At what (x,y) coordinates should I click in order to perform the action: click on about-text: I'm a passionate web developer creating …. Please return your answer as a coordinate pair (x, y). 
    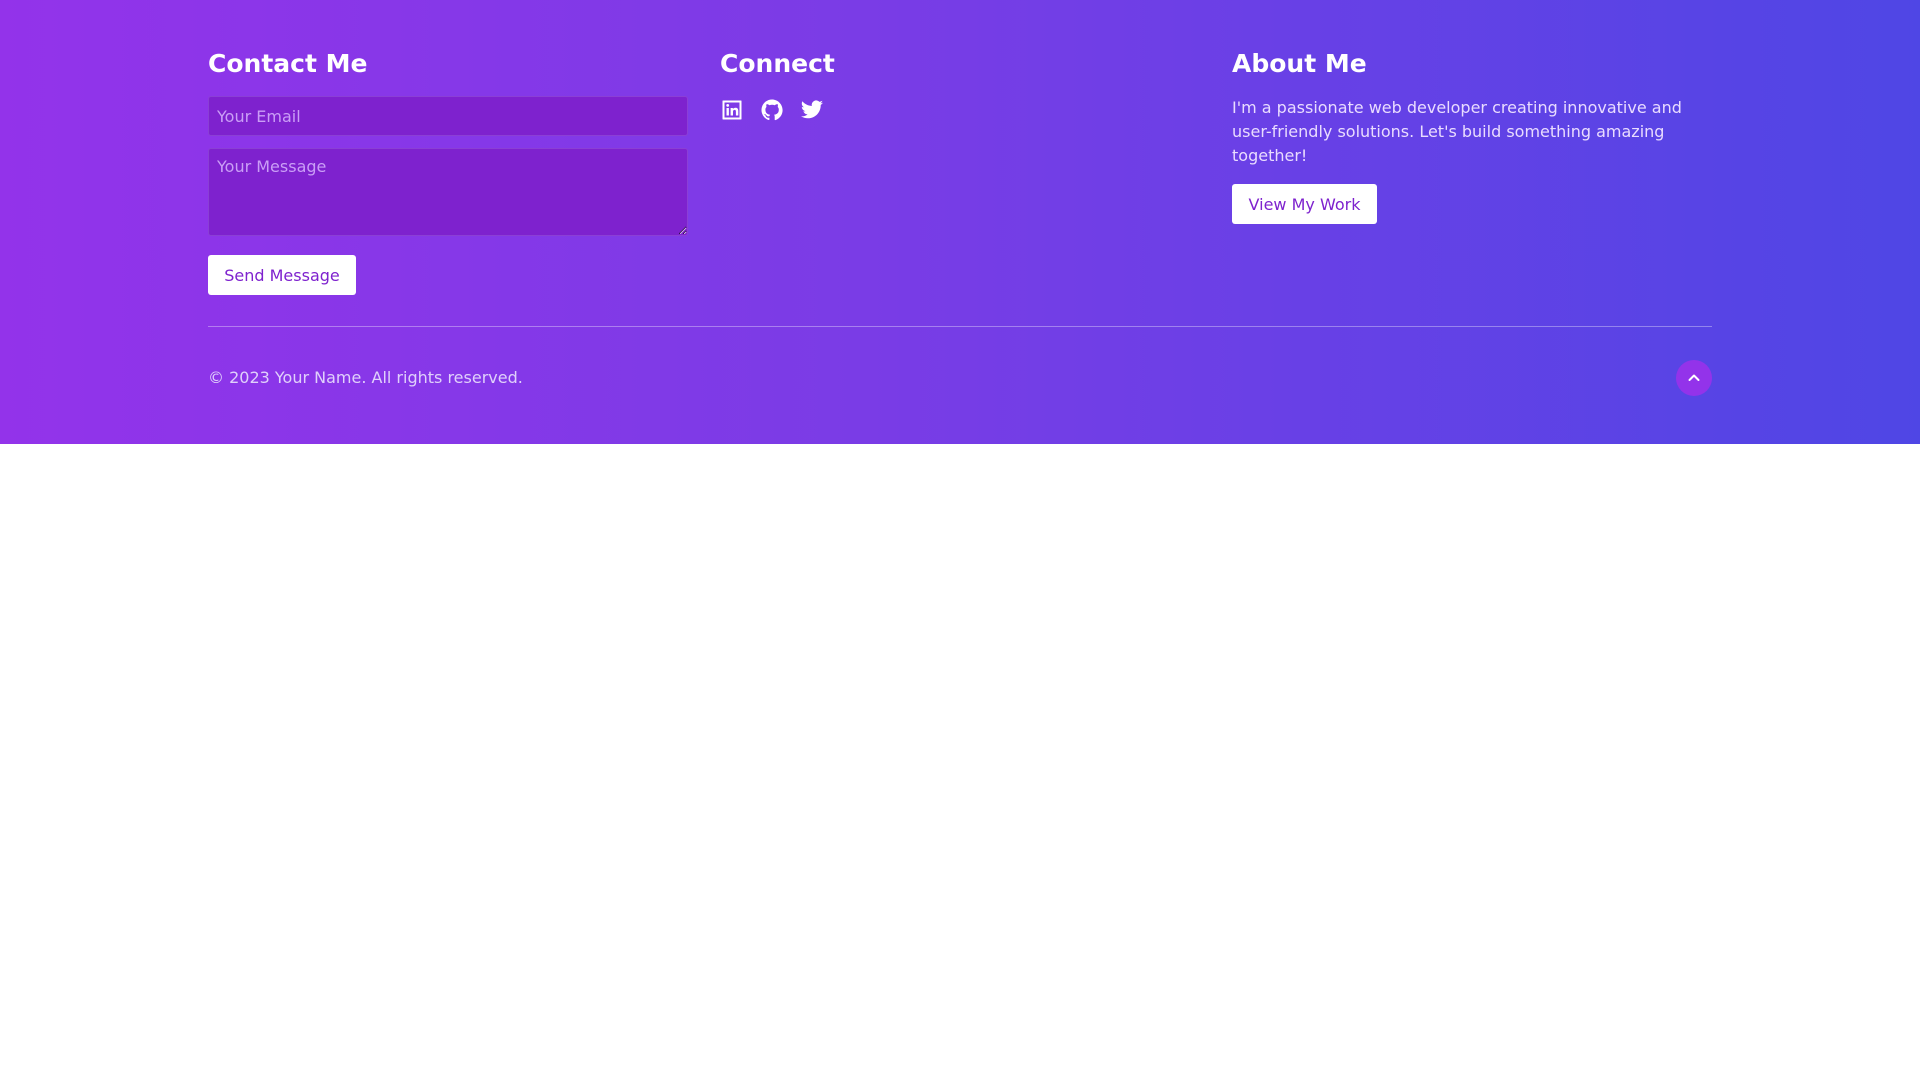
    Looking at the image, I should click on (1457, 131).